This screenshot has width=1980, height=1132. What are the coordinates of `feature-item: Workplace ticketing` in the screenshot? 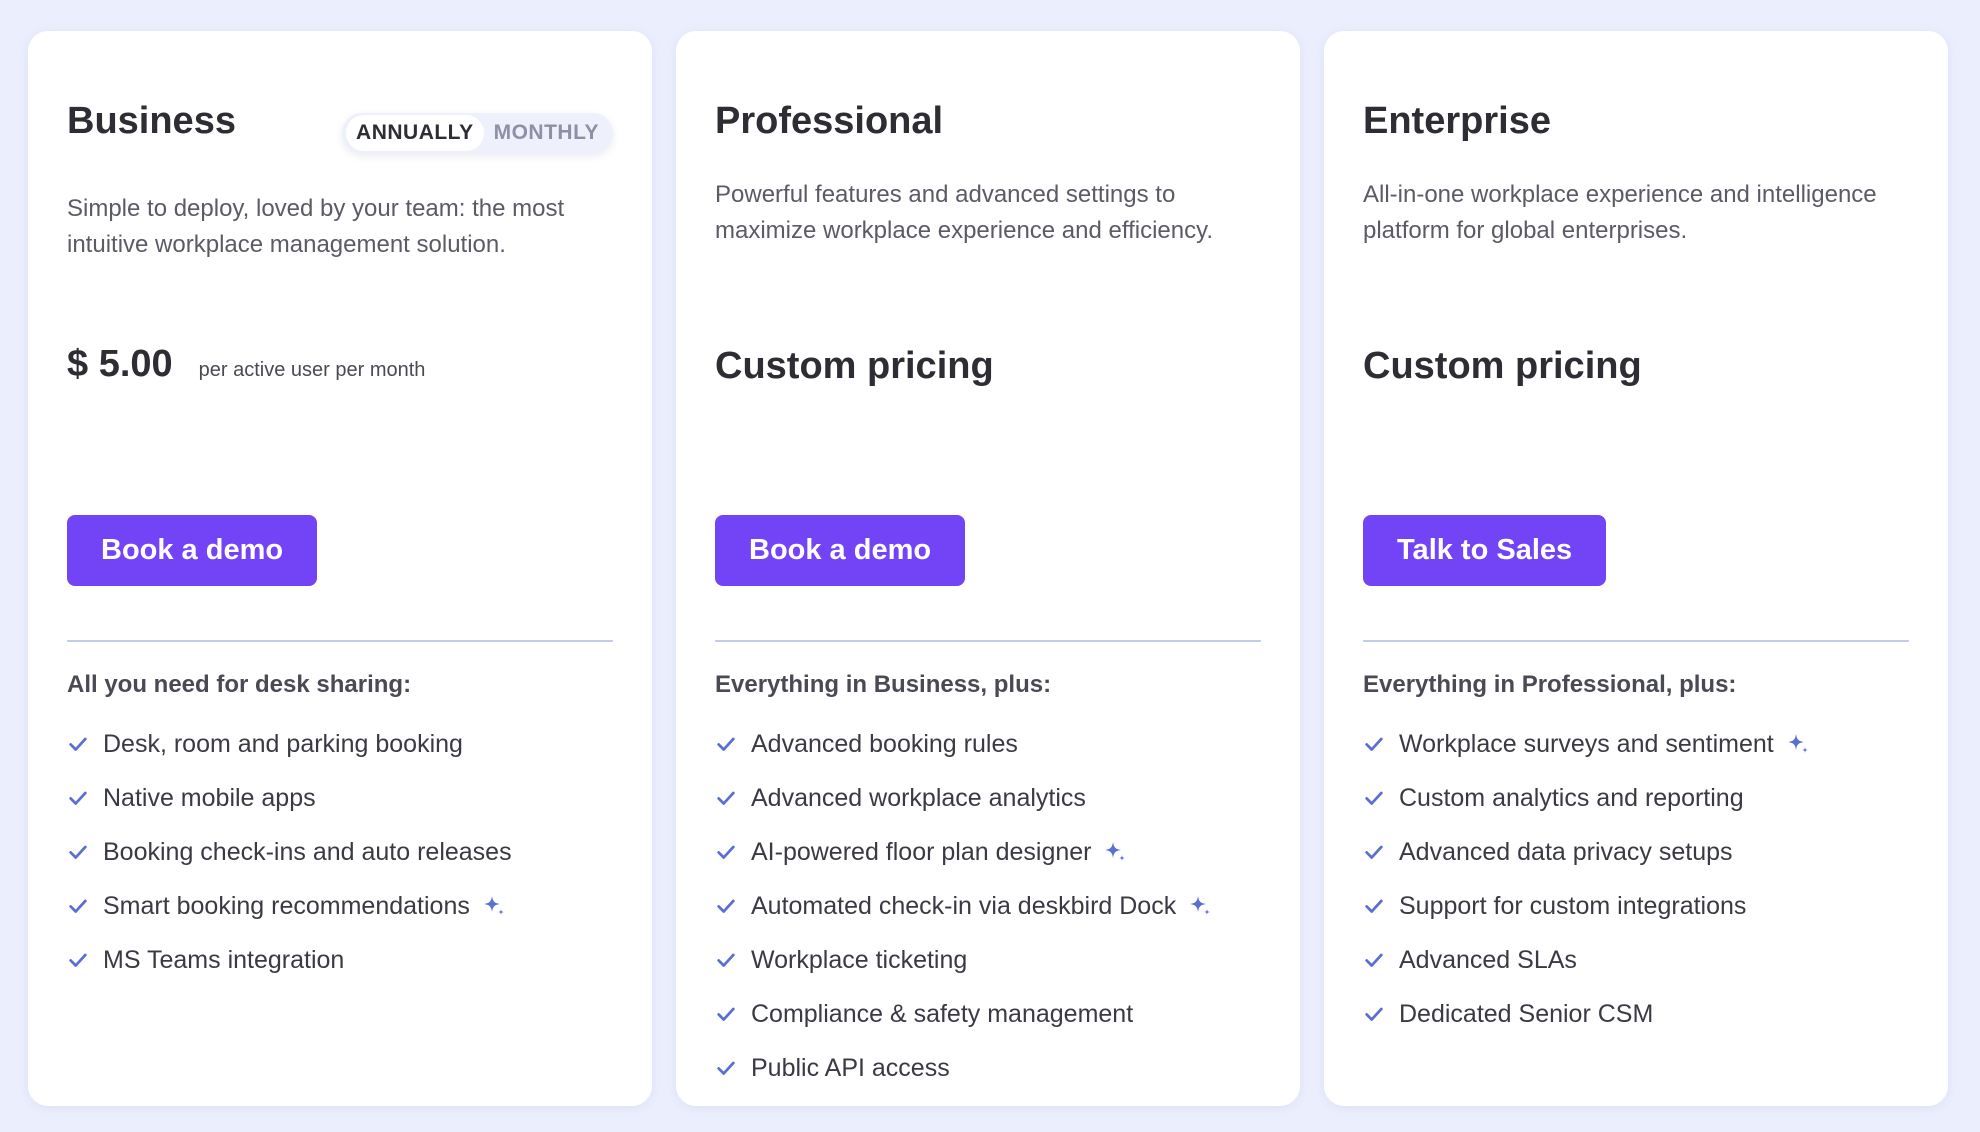 It's located at (963, 960).